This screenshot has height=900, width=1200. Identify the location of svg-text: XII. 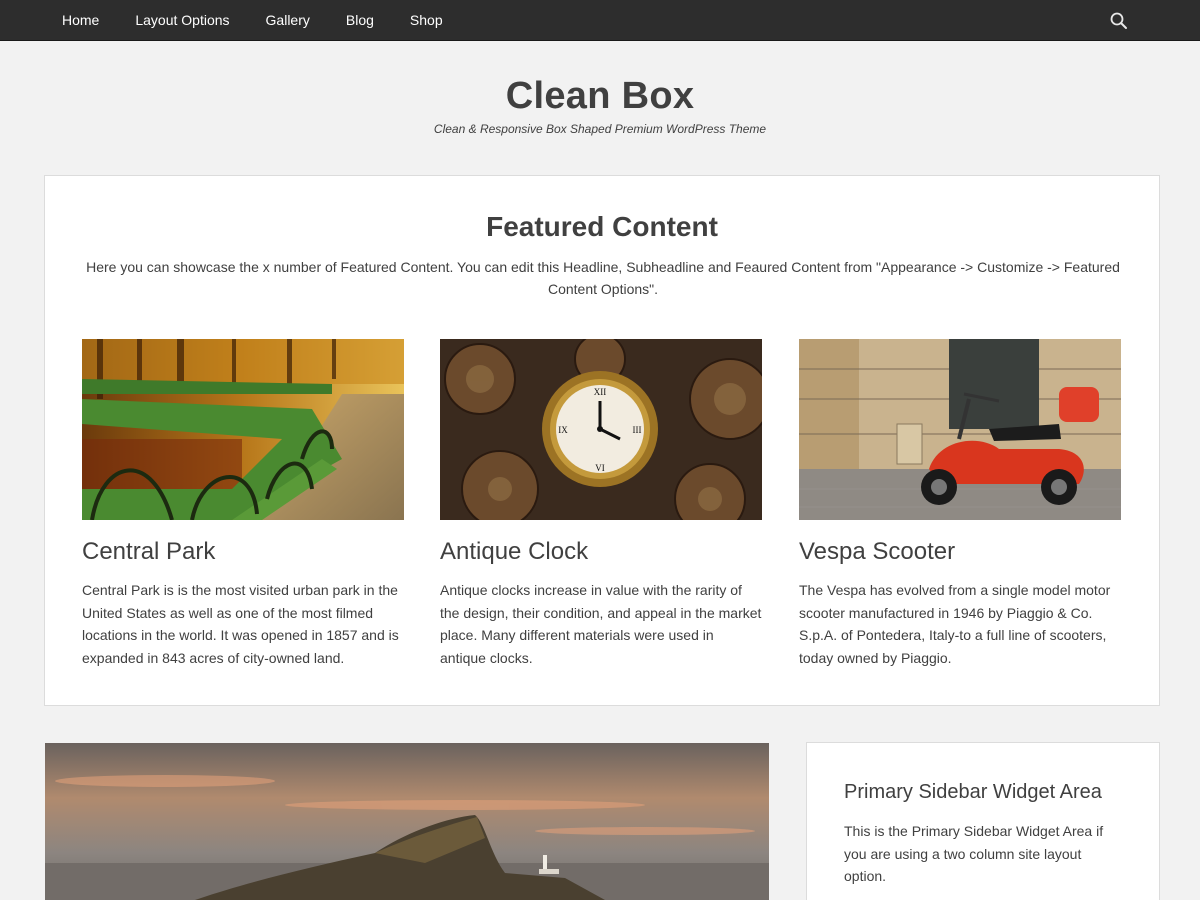
(600, 392).